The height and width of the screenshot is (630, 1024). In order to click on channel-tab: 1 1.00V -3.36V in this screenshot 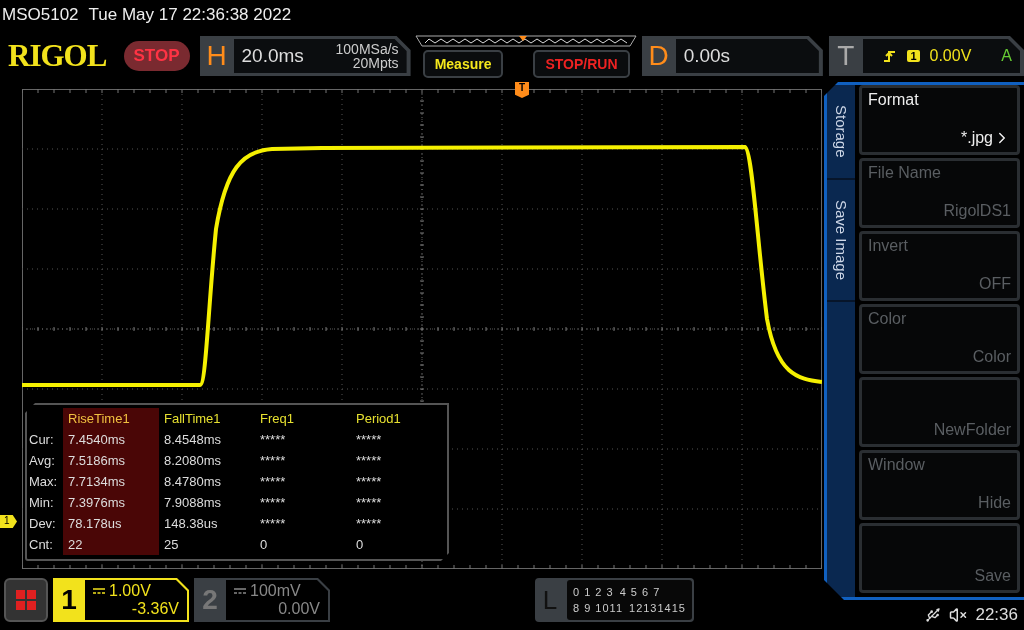, I will do `click(121, 600)`.